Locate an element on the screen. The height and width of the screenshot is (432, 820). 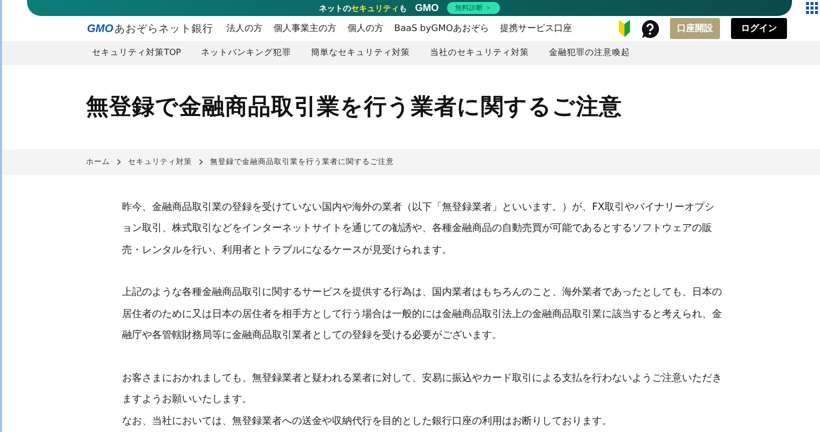
body-paragraph: 昨今、金融商品取引業の登録を受けていない国内や海外の業者（以下「無登録業者」といいます。）が、FX取引やバイナリーオプション取引、株式取引などをインターネットサイトを通じての勧誘や、各種金融商品の自動売買が可能であるとするソフトウェアの販売・レンタルを行い、利用者とトラブルになるケースが見受けられます。 is located at coordinates (419, 229).